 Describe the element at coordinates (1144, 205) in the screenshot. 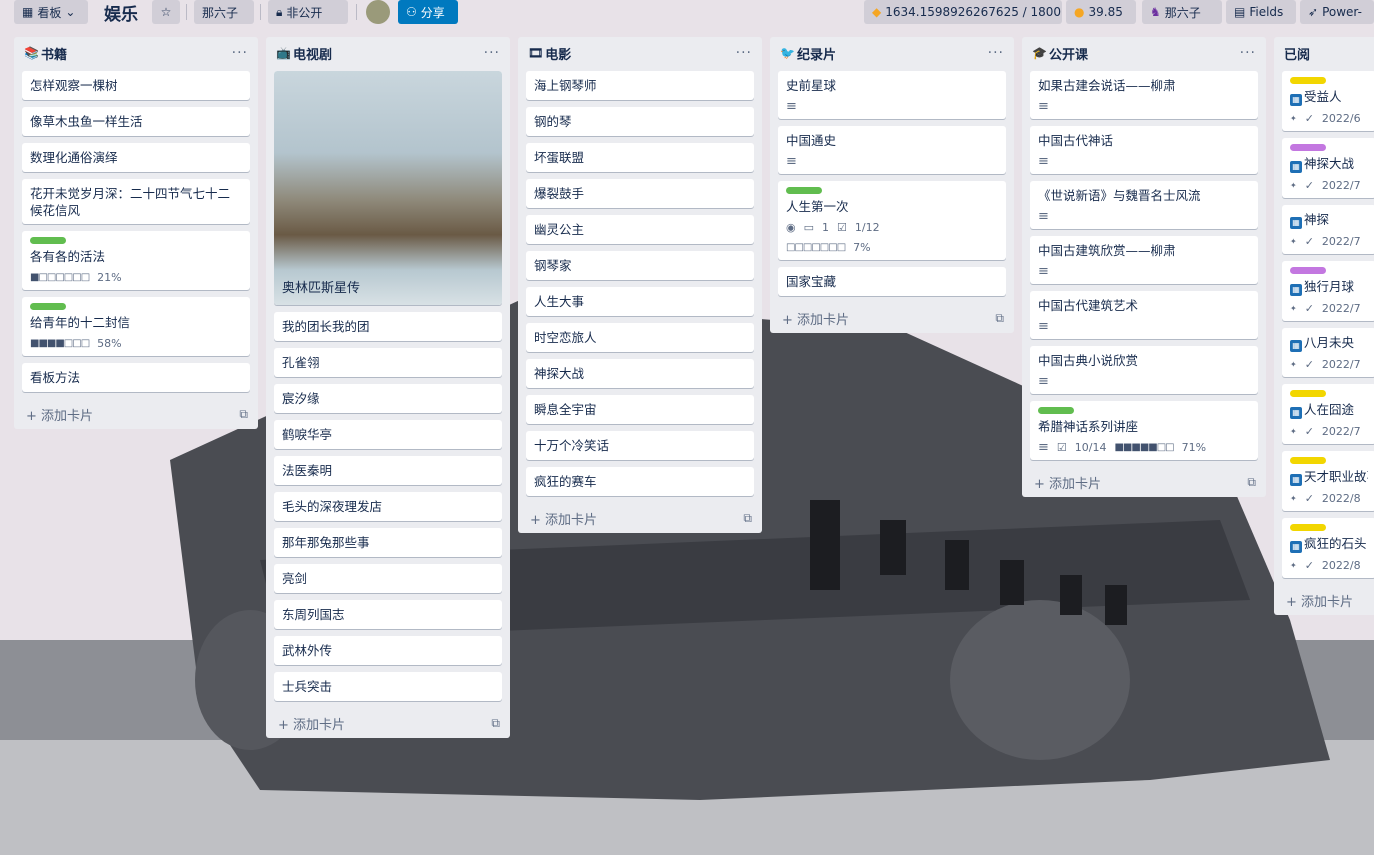

I see `card: 《世说新语》与魏晋名士风流 ≡` at that location.